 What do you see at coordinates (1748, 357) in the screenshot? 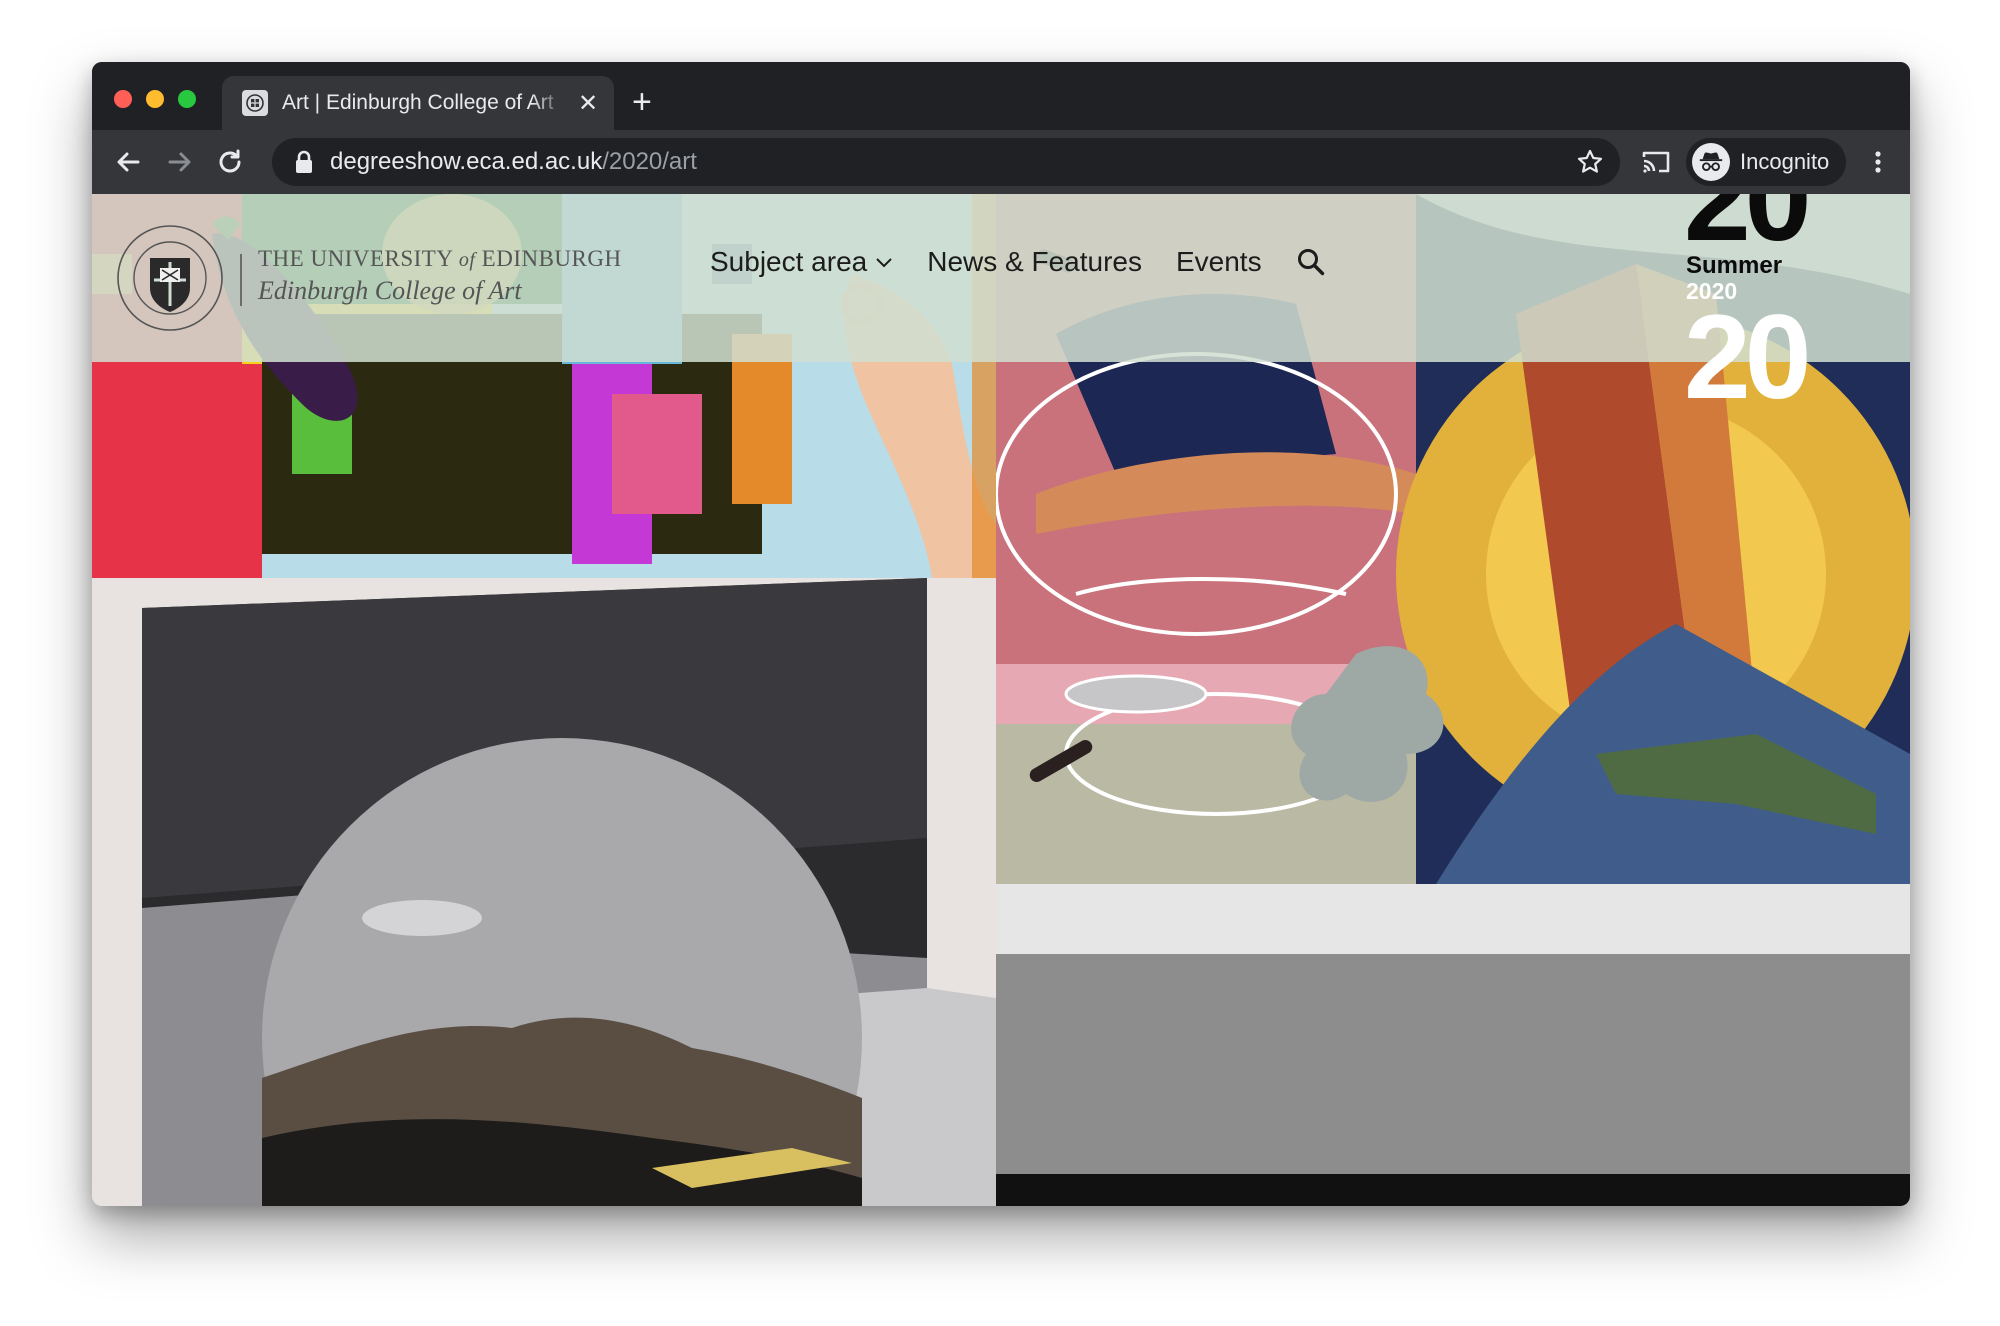
I see `summer-show-badge-bottom: 20` at bounding box center [1748, 357].